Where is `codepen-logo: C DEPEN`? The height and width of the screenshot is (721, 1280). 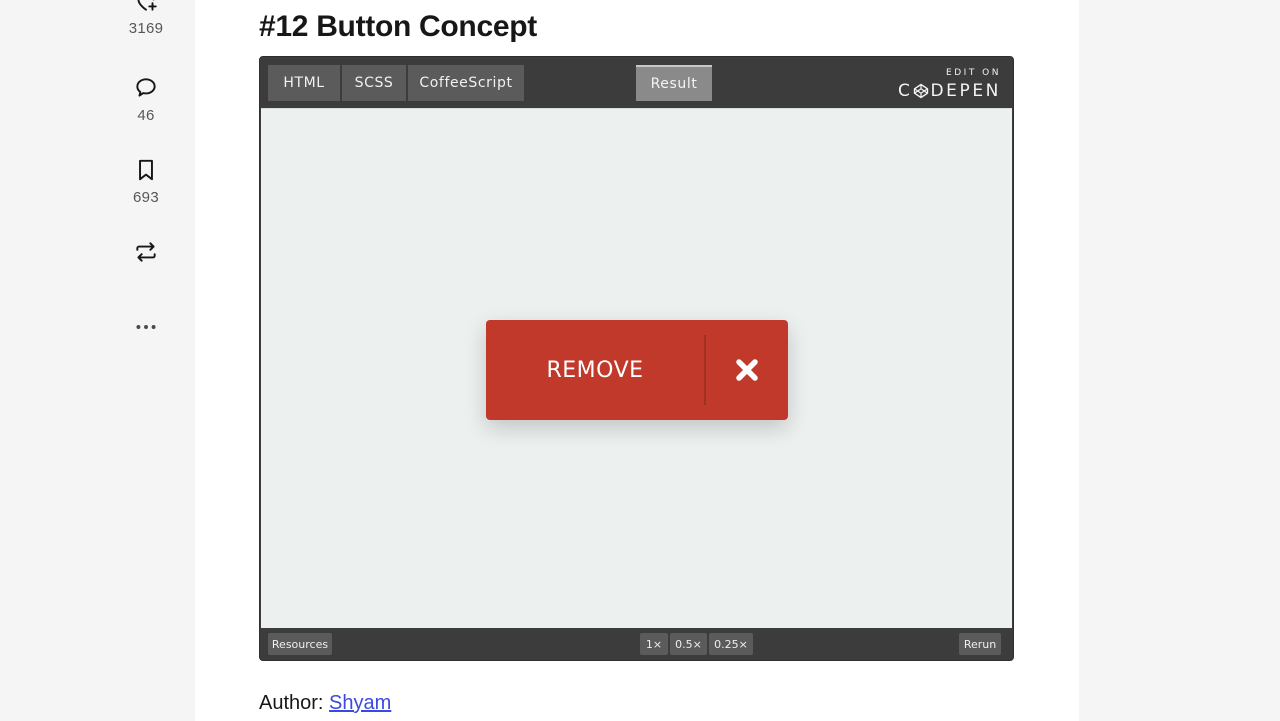 codepen-logo: C DEPEN is located at coordinates (946, 91).